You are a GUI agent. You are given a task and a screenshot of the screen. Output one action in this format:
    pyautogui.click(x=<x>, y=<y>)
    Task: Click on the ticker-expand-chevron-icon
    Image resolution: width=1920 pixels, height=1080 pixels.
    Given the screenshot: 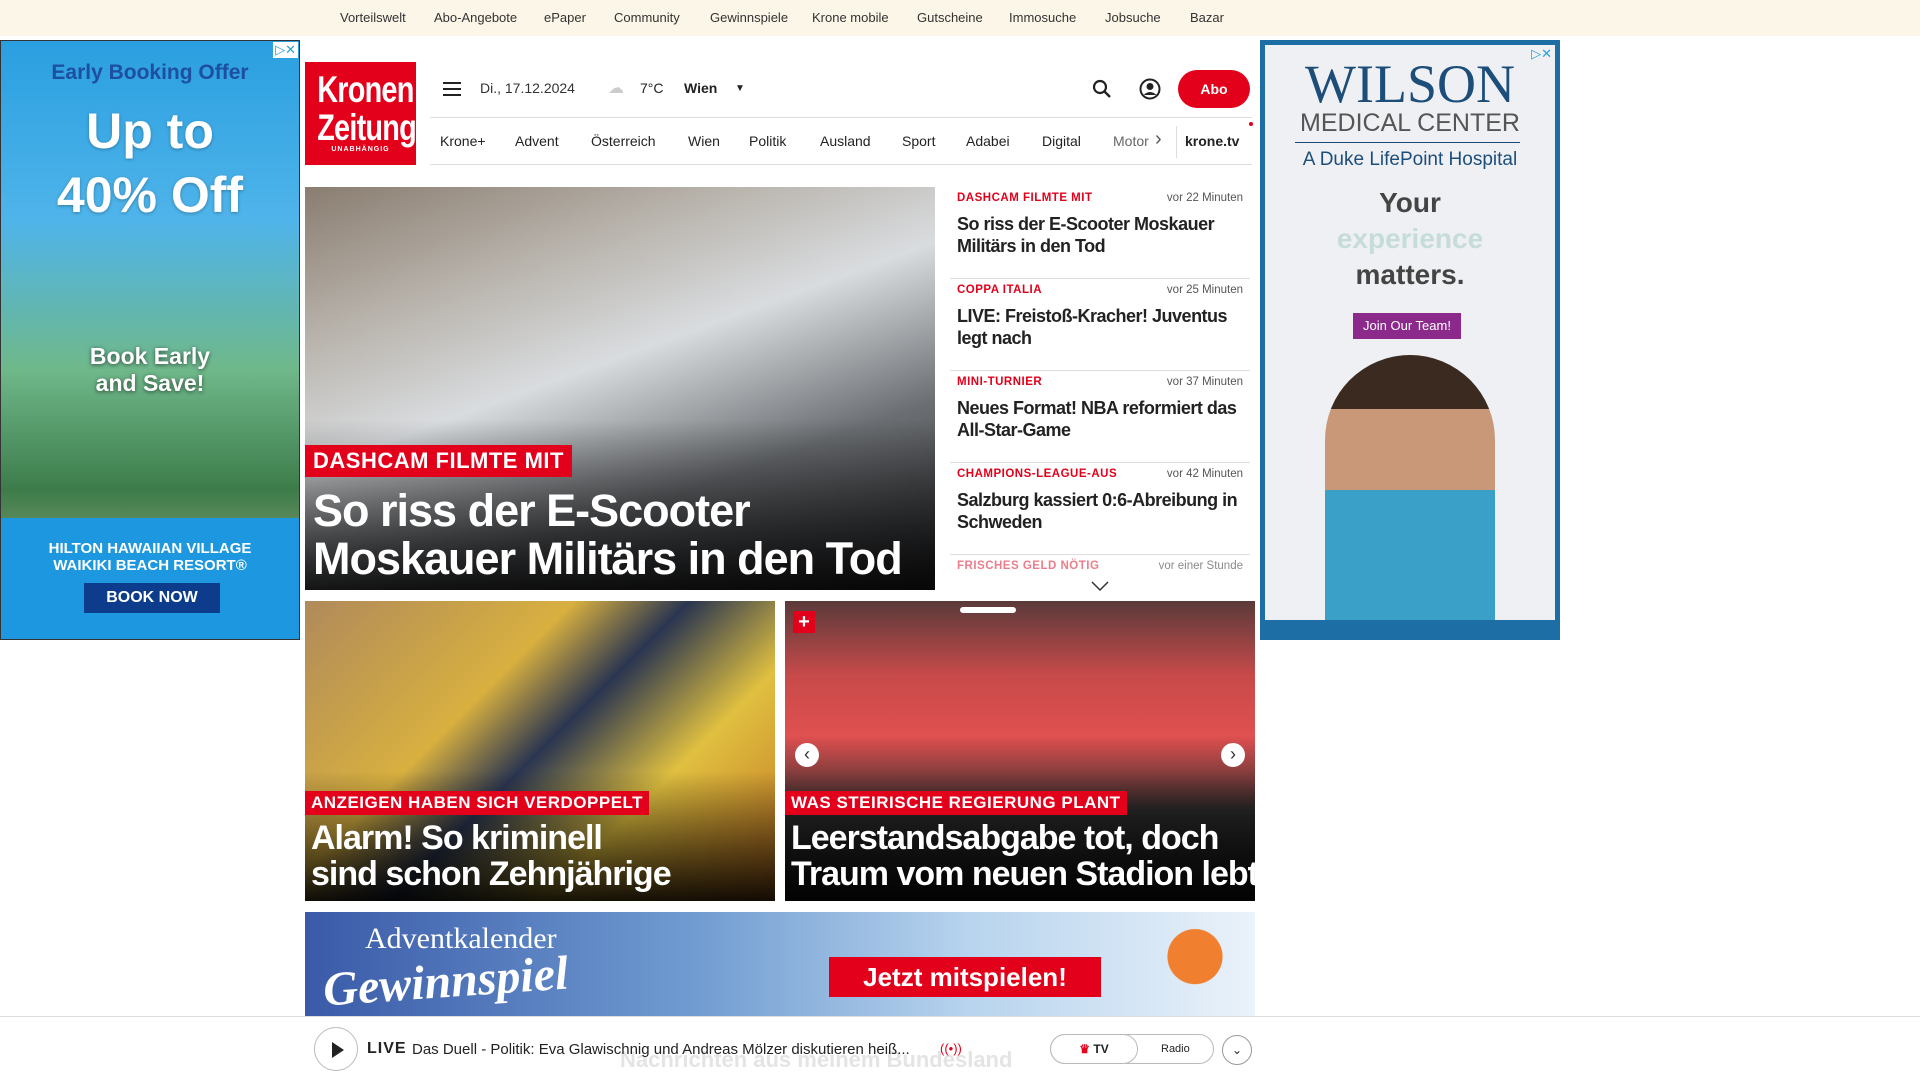 What is the action you would take?
    pyautogui.click(x=1100, y=586)
    